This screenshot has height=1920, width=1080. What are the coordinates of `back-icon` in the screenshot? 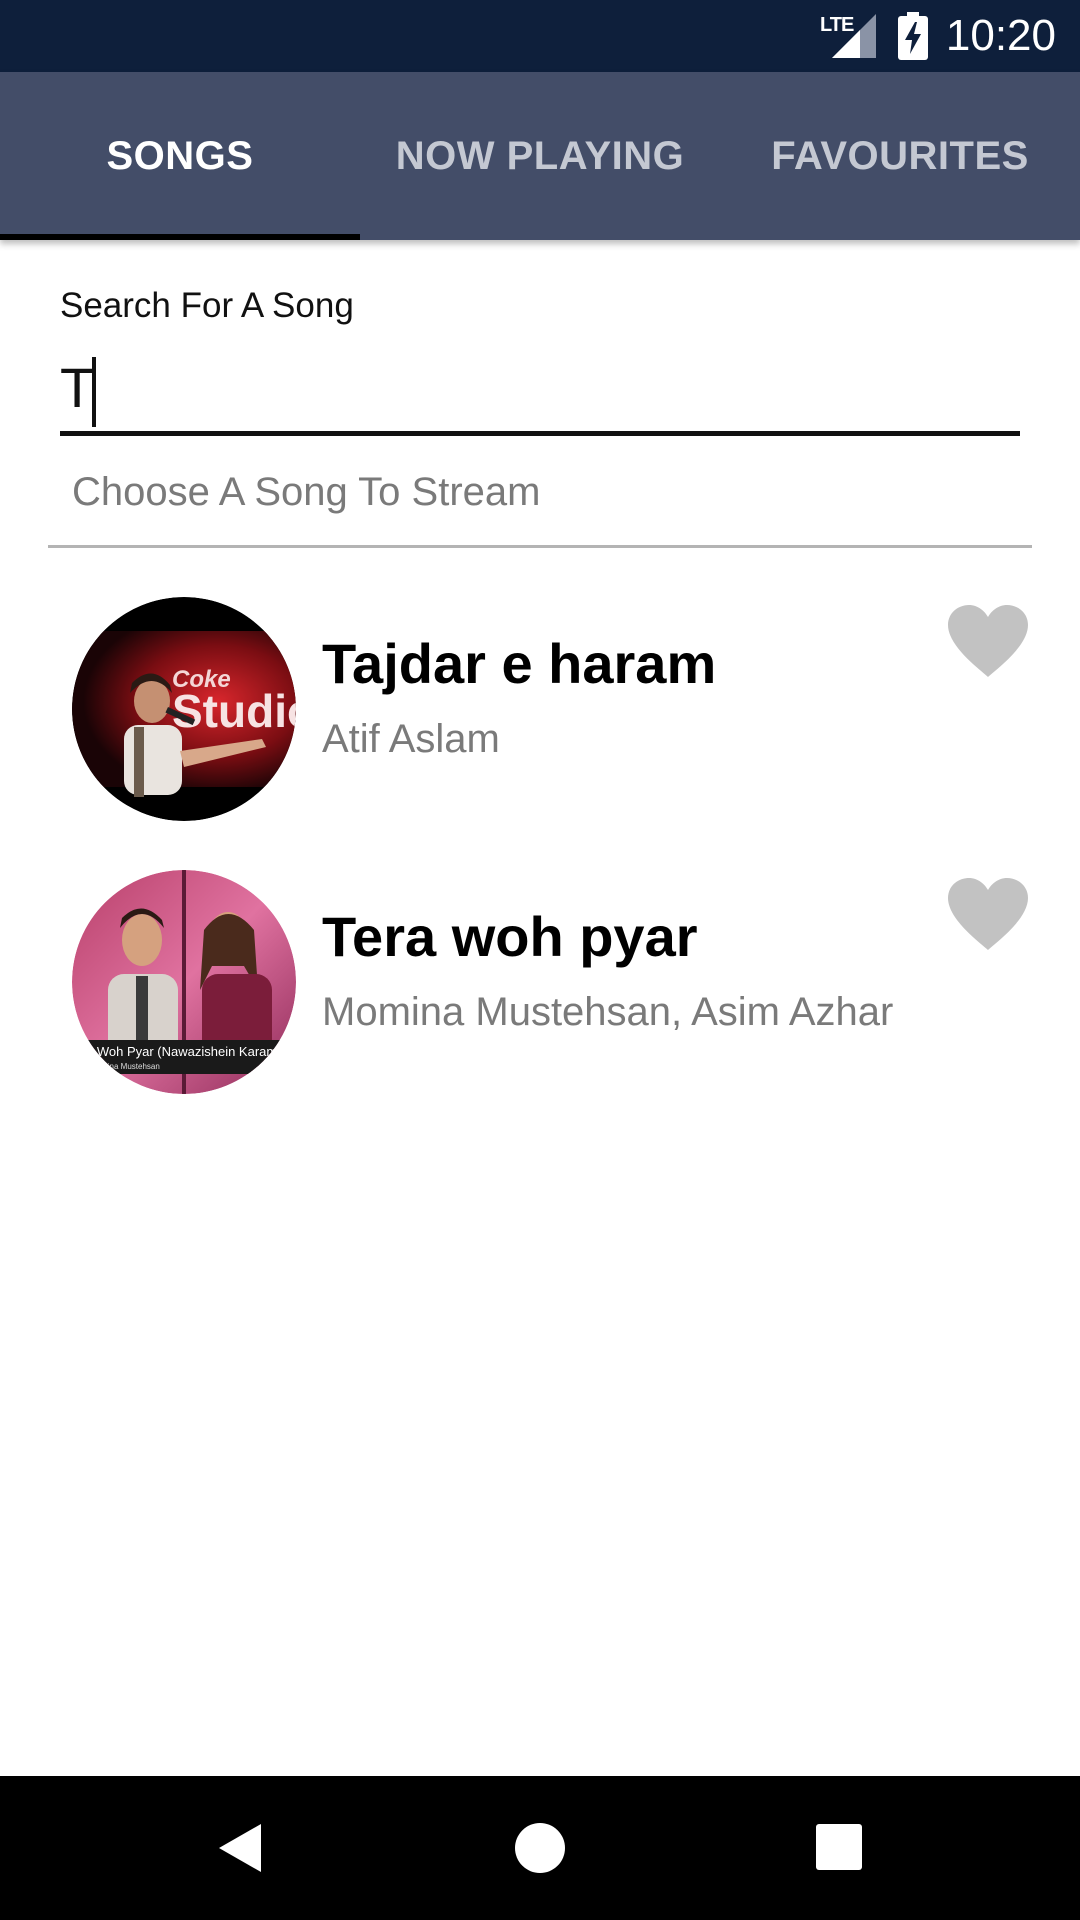 It's located at (241, 1848).